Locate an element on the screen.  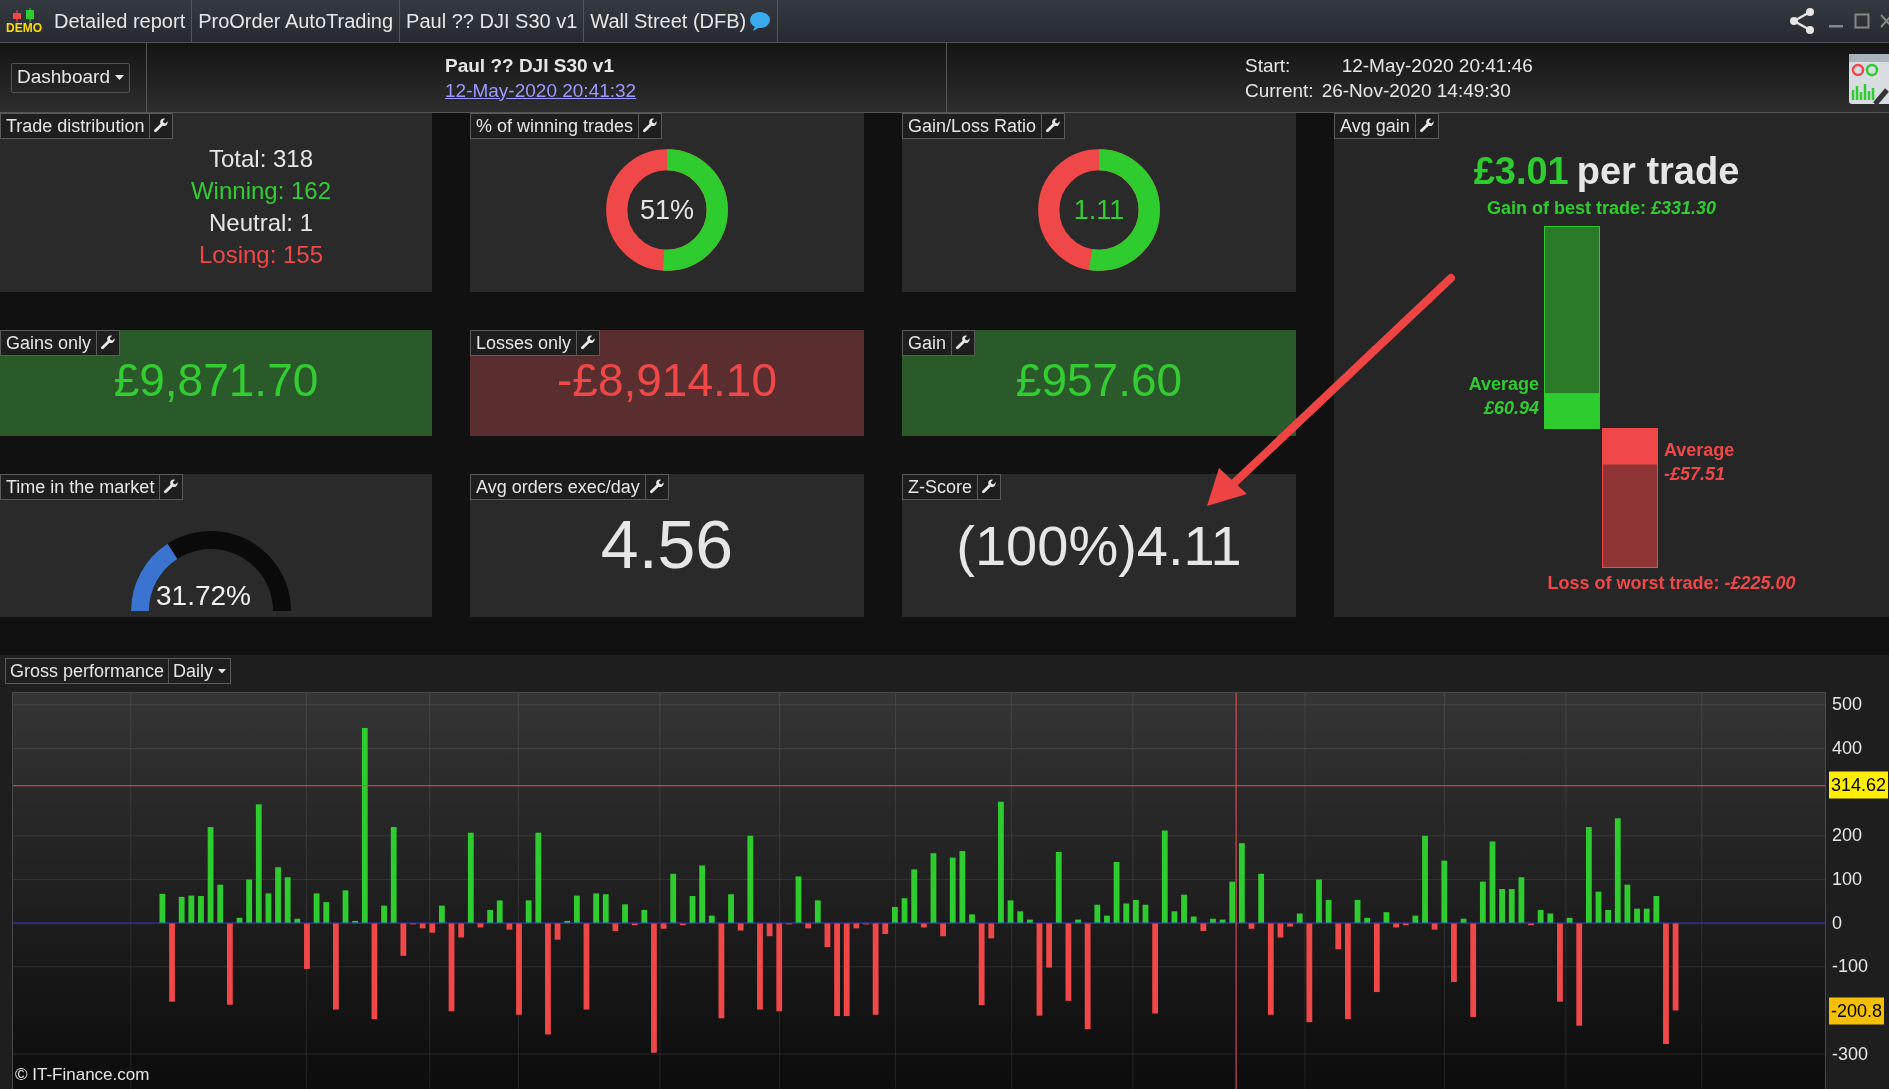
panel-title: Avg gain is located at coordinates (1375, 126).